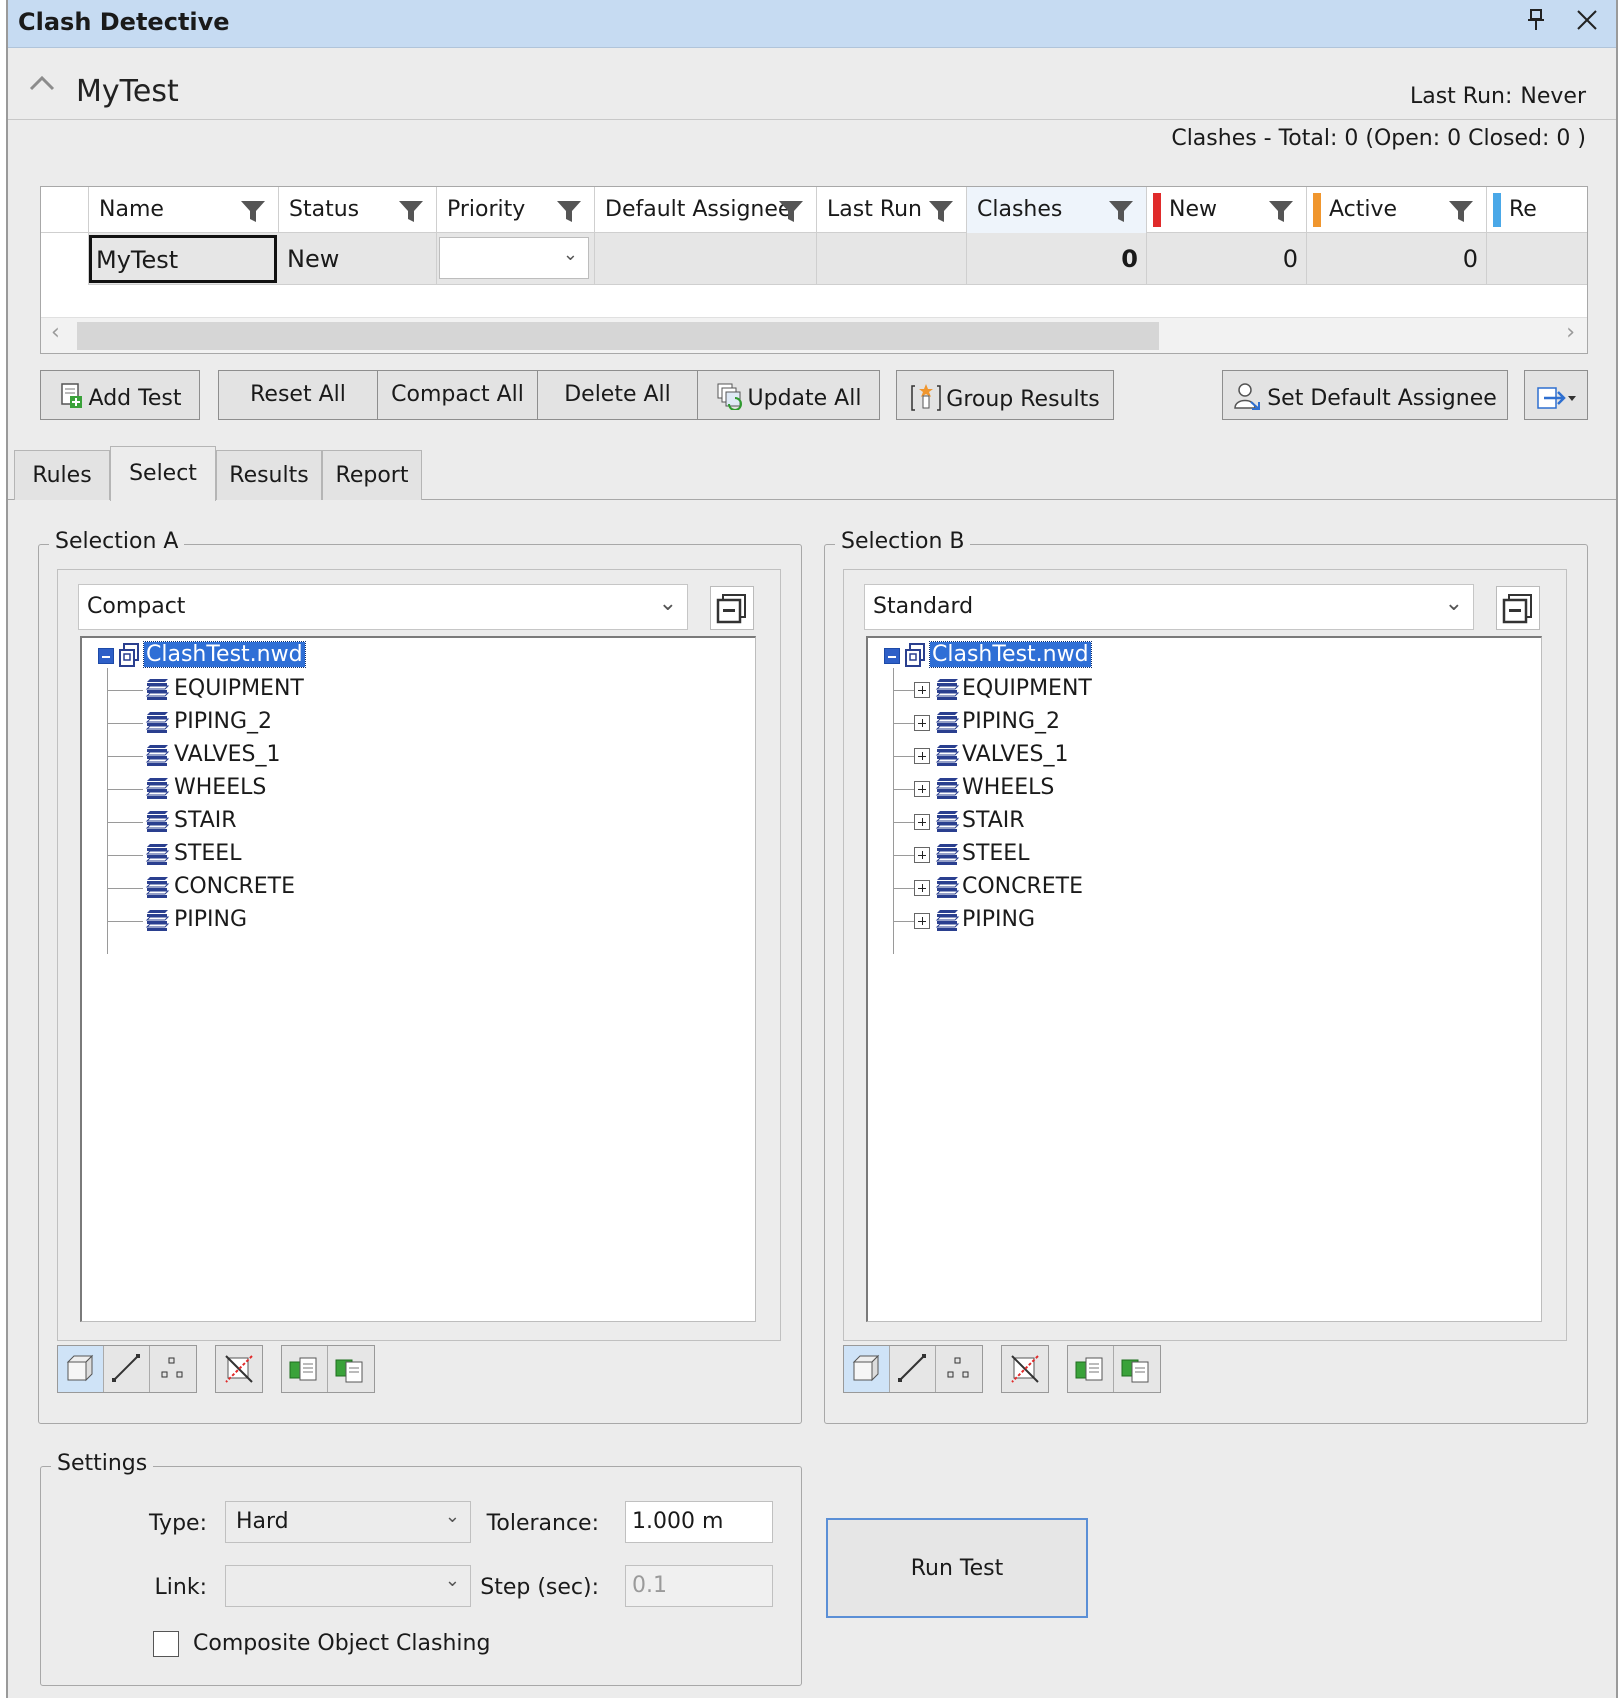  Describe the element at coordinates (458, 395) in the screenshot. I see `compact-all-button: Compact All` at that location.